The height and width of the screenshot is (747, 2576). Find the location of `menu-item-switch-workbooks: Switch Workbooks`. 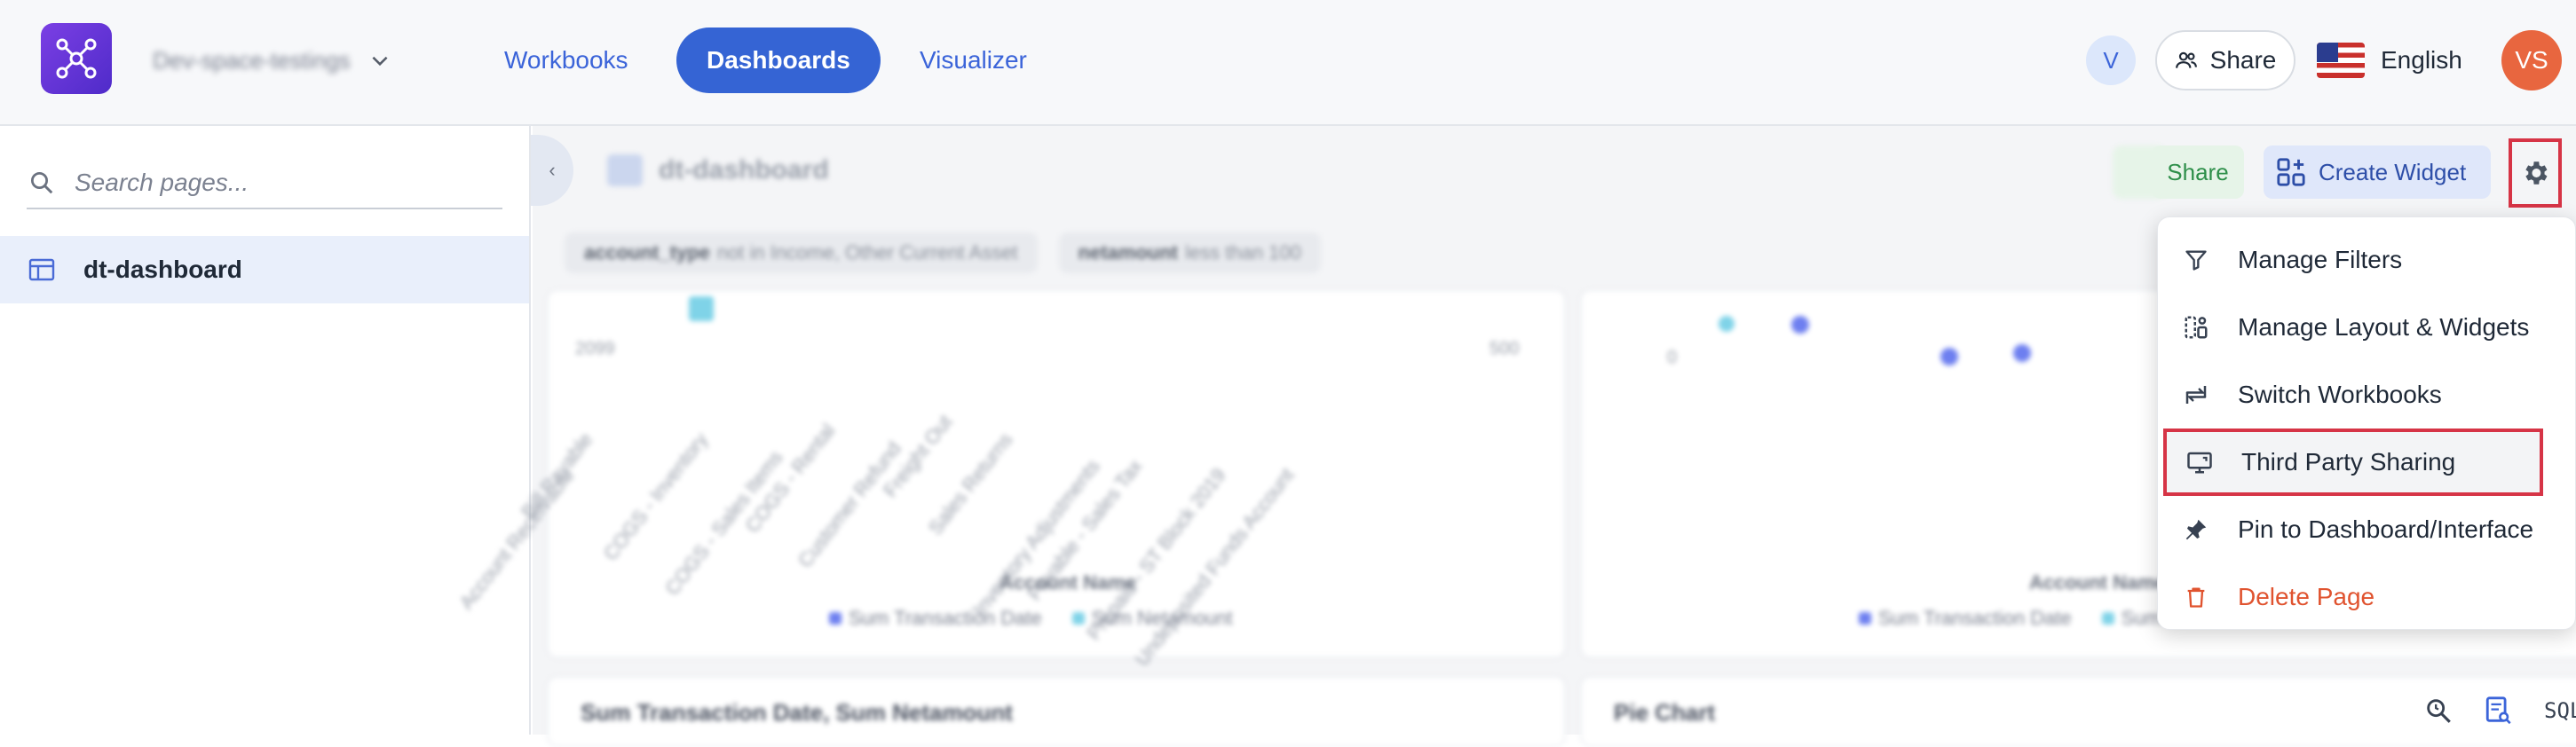

menu-item-switch-workbooks: Switch Workbooks is located at coordinates (2367, 395).